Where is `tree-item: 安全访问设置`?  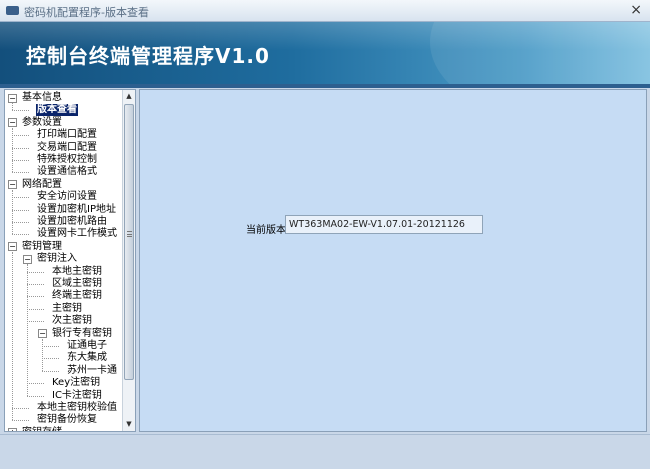 tree-item: 安全访问设置 is located at coordinates (67, 197).